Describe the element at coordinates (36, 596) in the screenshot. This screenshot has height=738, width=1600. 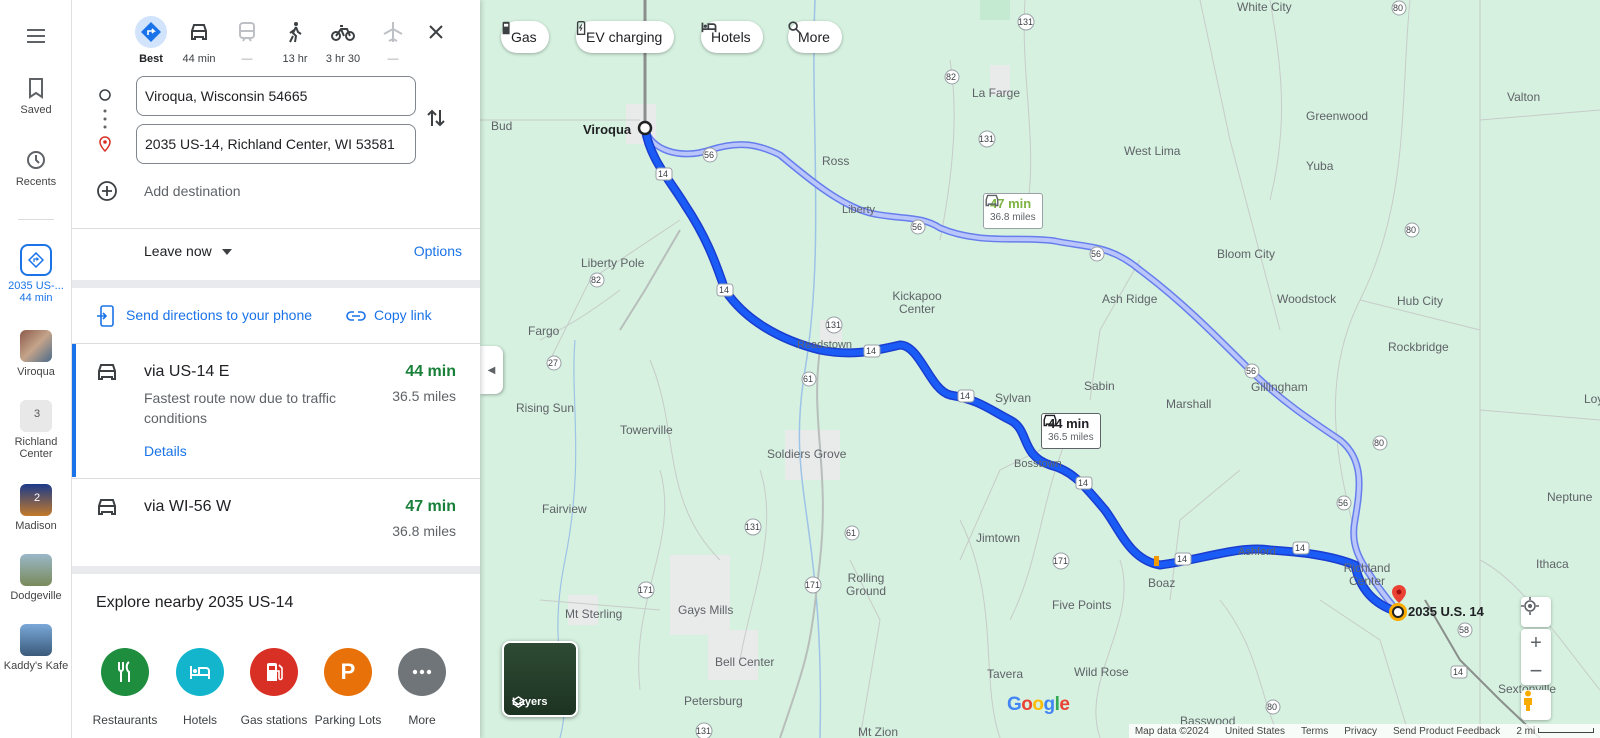
I see `recent-place-label: Dodgeville` at that location.